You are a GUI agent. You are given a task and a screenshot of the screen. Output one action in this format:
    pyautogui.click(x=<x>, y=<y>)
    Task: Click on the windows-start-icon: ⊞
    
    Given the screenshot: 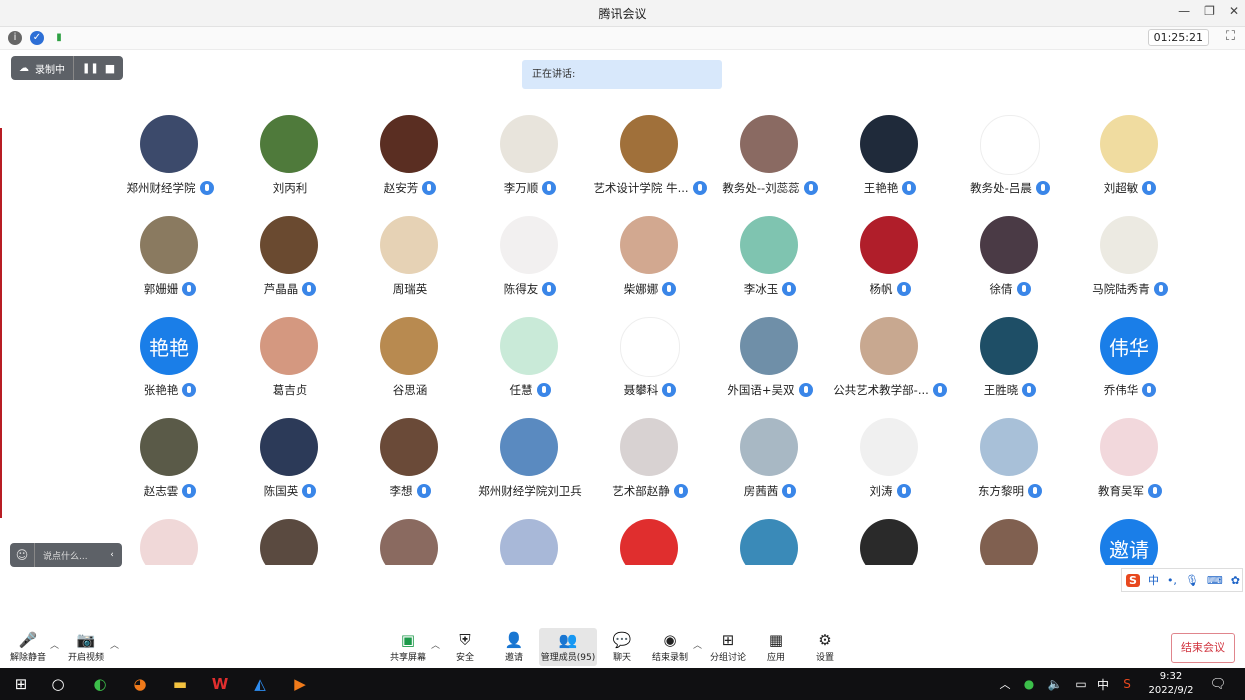 What is the action you would take?
    pyautogui.click(x=21, y=684)
    